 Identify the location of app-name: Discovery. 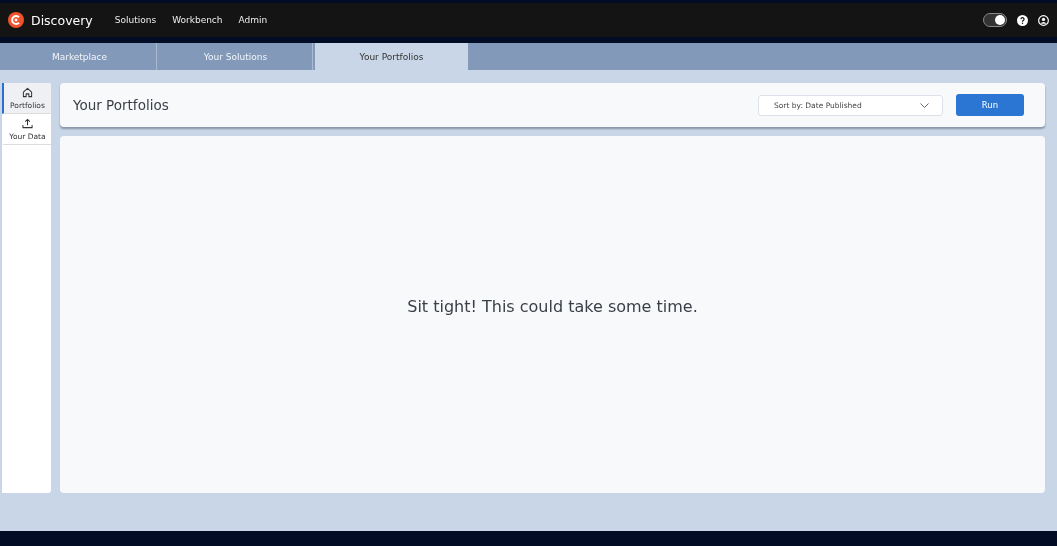
(62, 20).